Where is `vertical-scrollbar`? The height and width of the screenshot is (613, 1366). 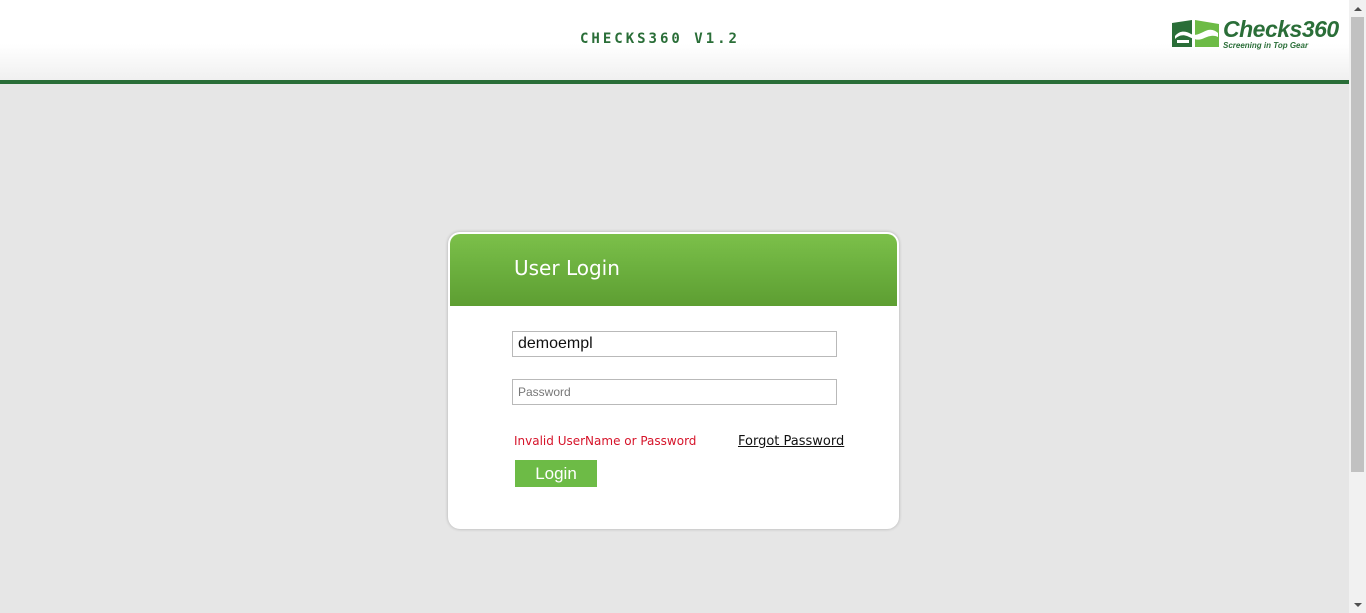
vertical-scrollbar is located at coordinates (1357, 306).